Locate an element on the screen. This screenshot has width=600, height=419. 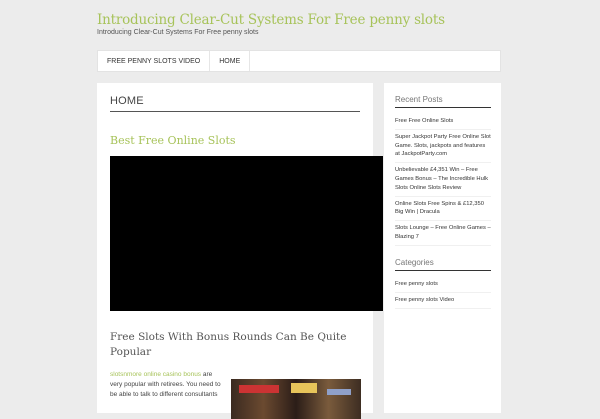
main-nav: FREE PENNY SLOTS VIDEO HOME is located at coordinates (299, 61).